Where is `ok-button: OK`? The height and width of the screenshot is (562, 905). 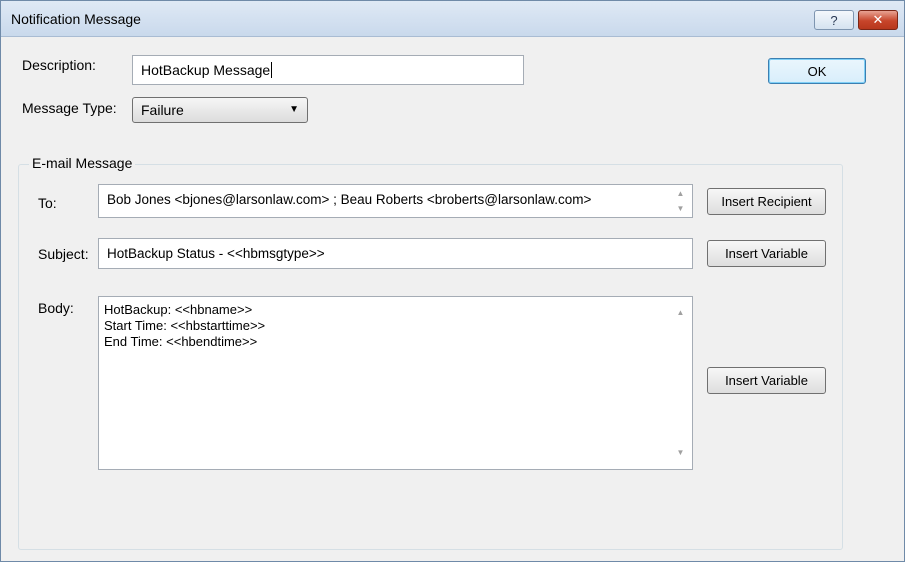 ok-button: OK is located at coordinates (817, 71).